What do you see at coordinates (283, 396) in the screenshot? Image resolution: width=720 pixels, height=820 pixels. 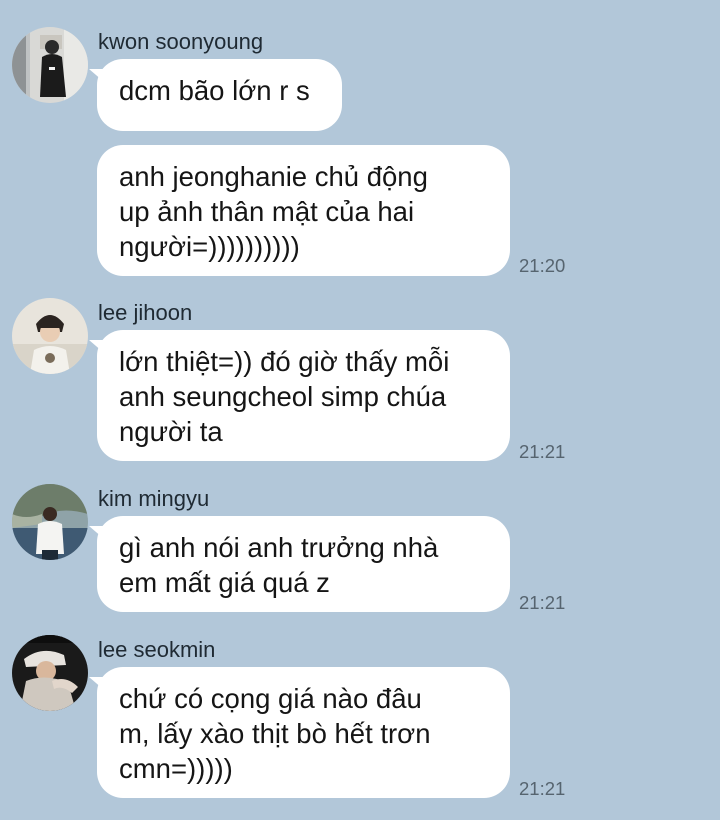 I see `message-text: anh seungcheol simp chúa` at bounding box center [283, 396].